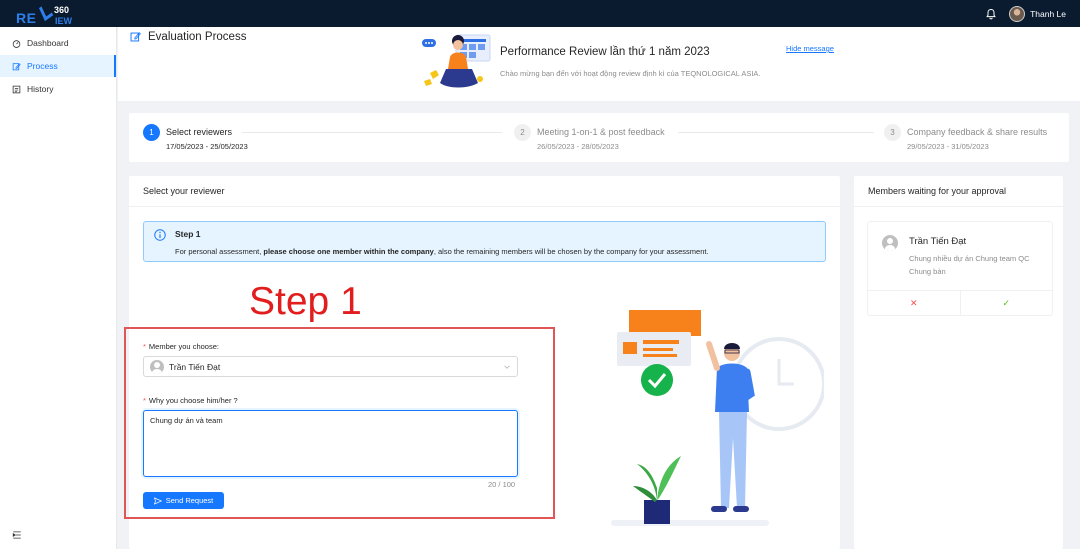 The image size is (1080, 549). What do you see at coordinates (48, 43) in the screenshot?
I see `sidebar-item-label: Dashboard` at bounding box center [48, 43].